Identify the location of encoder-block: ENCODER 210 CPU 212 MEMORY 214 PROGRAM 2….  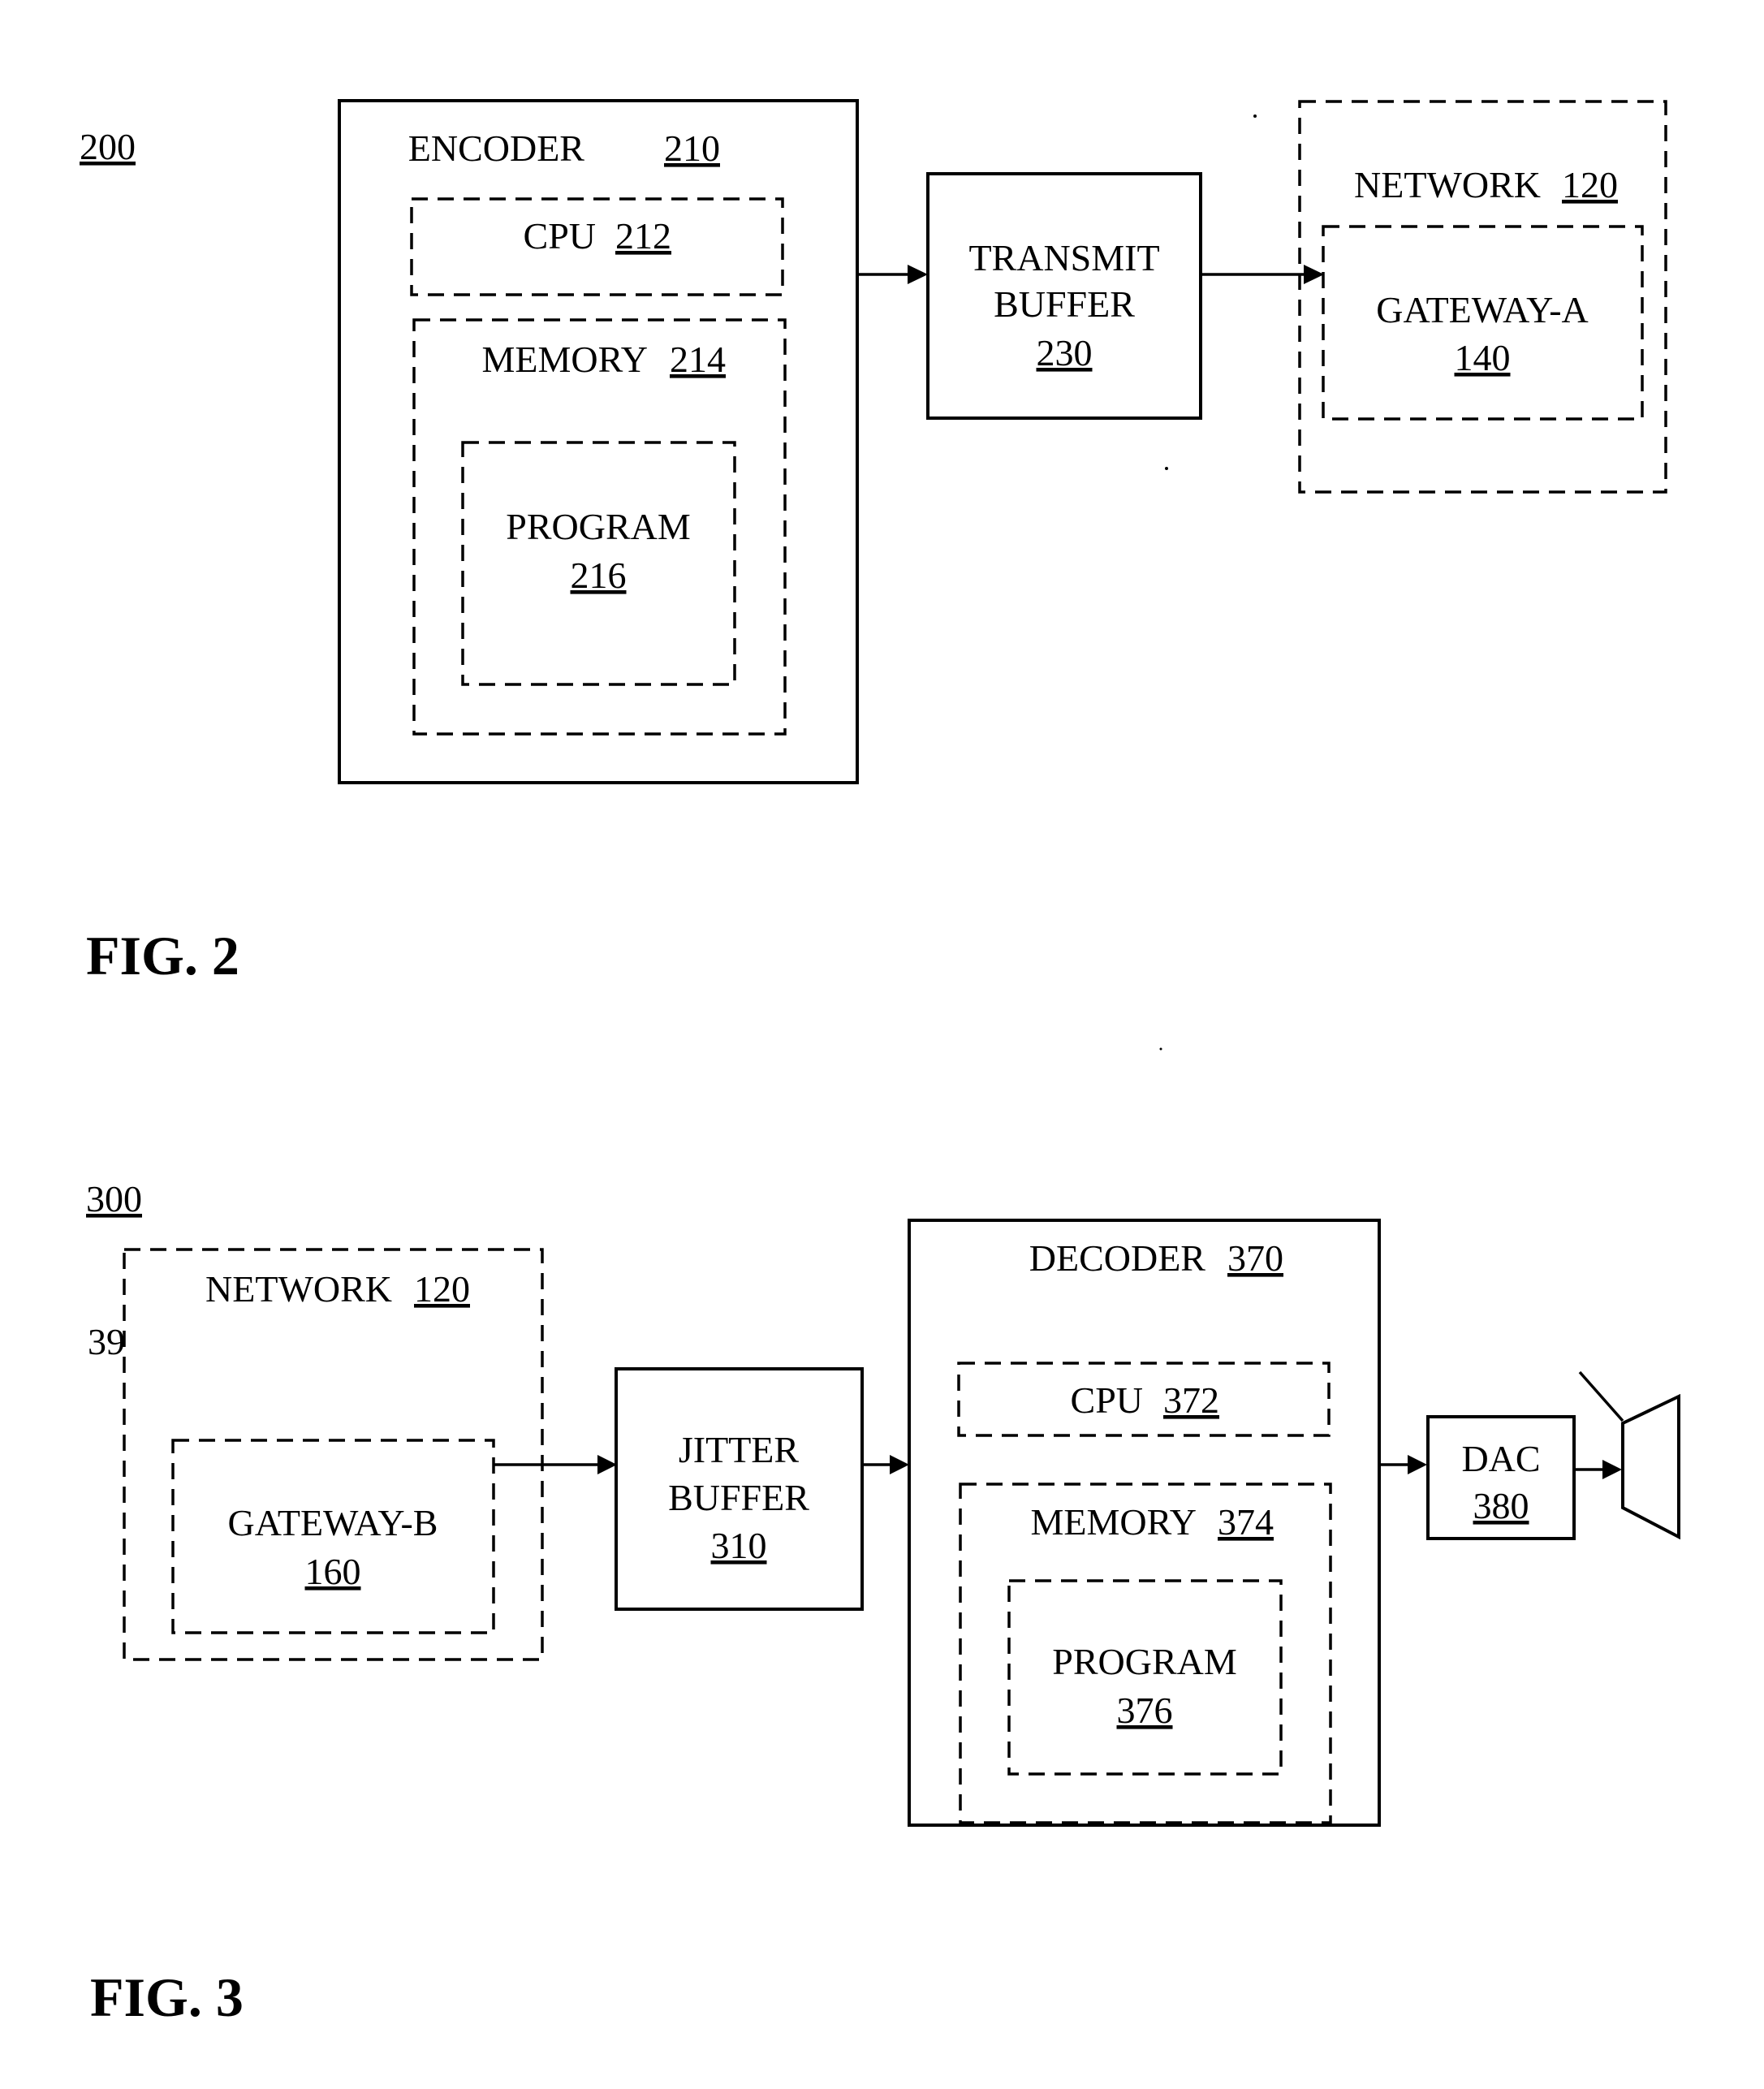
(598, 441).